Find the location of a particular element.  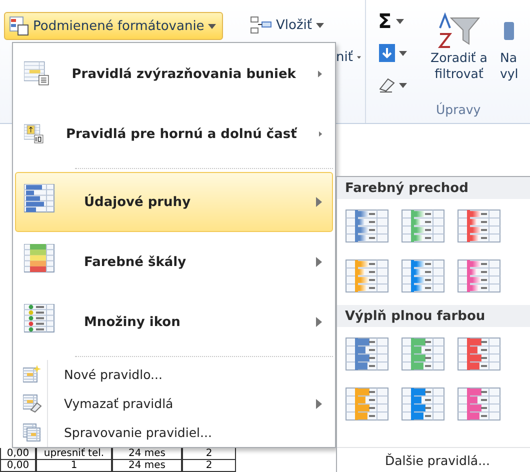

fill-down-icon is located at coordinates (387, 53).